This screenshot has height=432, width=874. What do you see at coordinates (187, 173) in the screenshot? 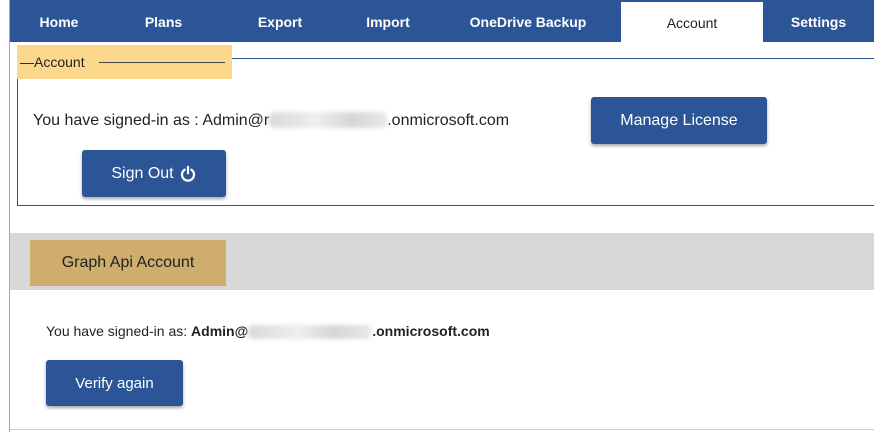
I see `power-icon` at bounding box center [187, 173].